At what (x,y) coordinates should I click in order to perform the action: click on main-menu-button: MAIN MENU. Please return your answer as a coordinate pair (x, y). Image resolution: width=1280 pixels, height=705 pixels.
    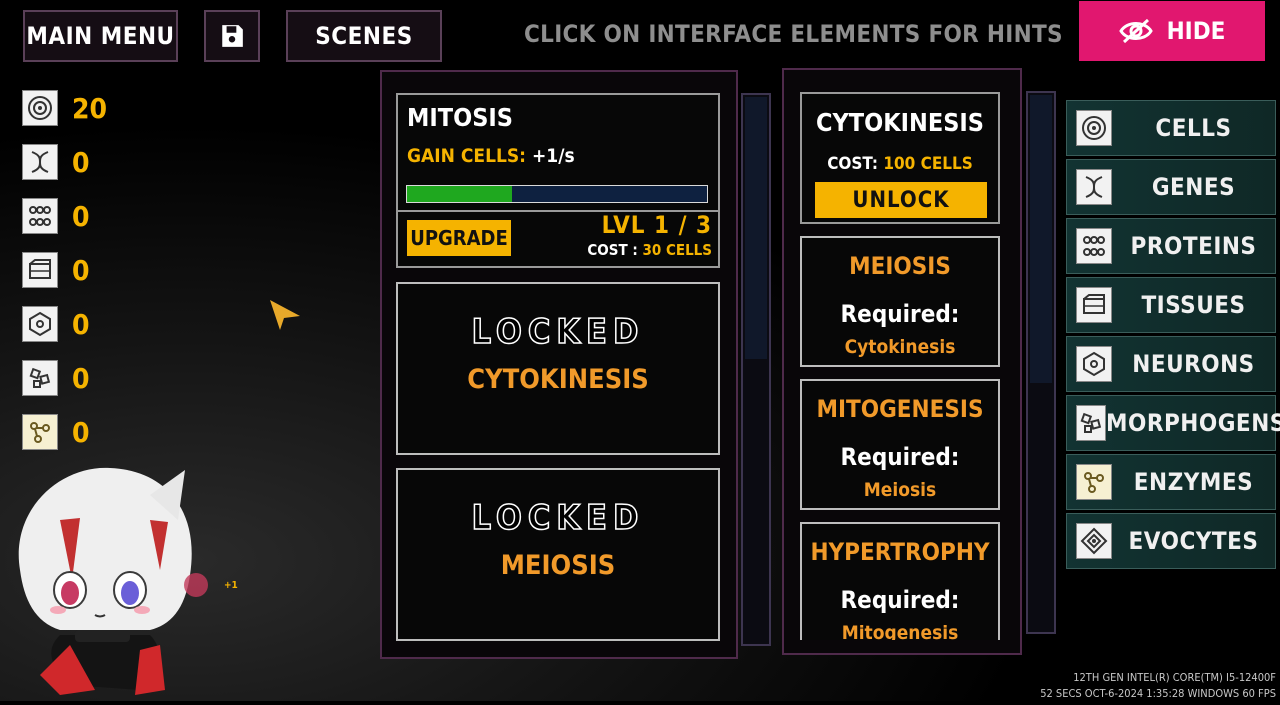
    Looking at the image, I should click on (100, 36).